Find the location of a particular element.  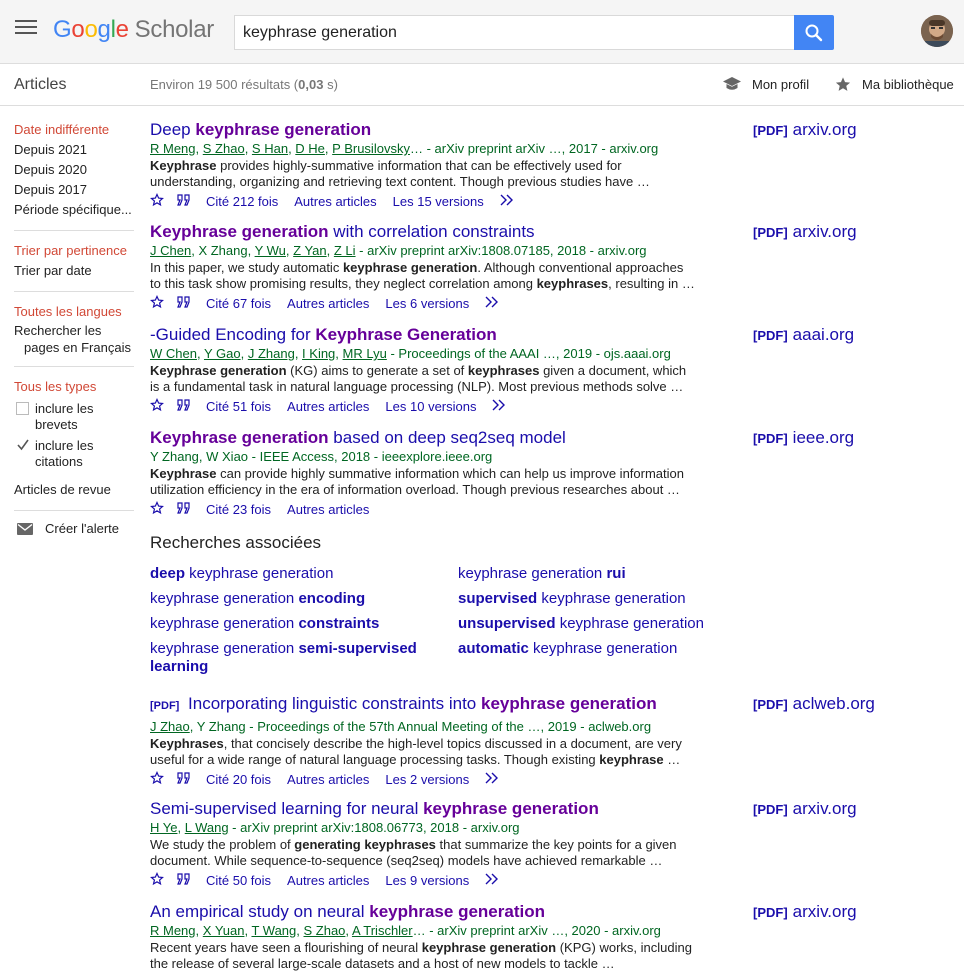

related-search-link: automatic keyphrase generation is located at coordinates (603, 649).